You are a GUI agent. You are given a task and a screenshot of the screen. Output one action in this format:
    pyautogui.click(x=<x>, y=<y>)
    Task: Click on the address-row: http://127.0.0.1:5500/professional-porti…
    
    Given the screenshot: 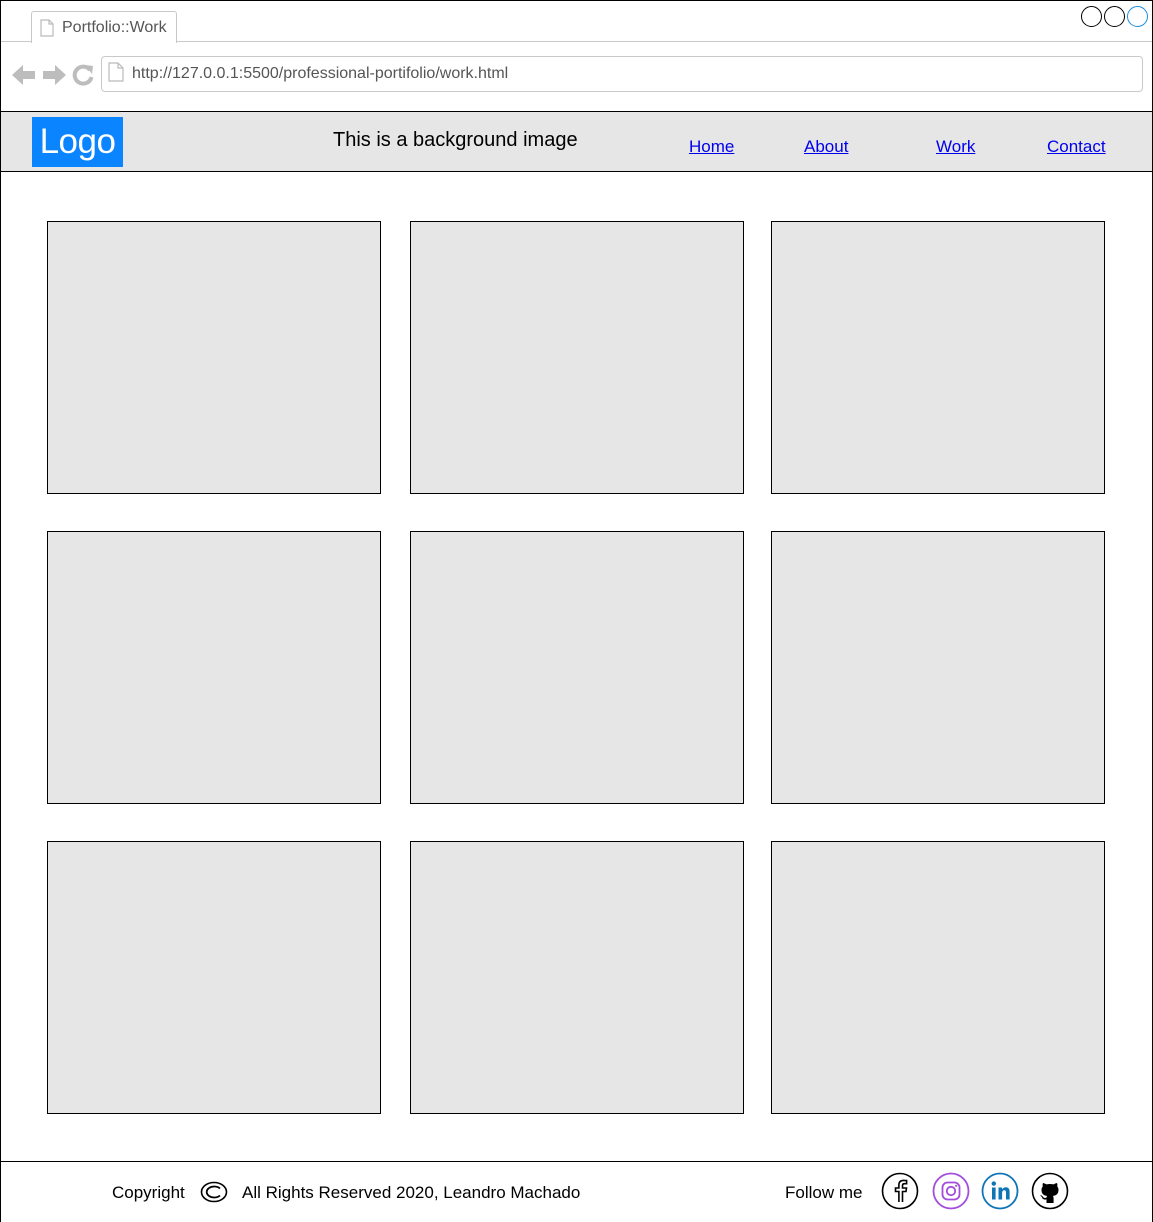 What is the action you would take?
    pyautogui.click(x=576, y=76)
    